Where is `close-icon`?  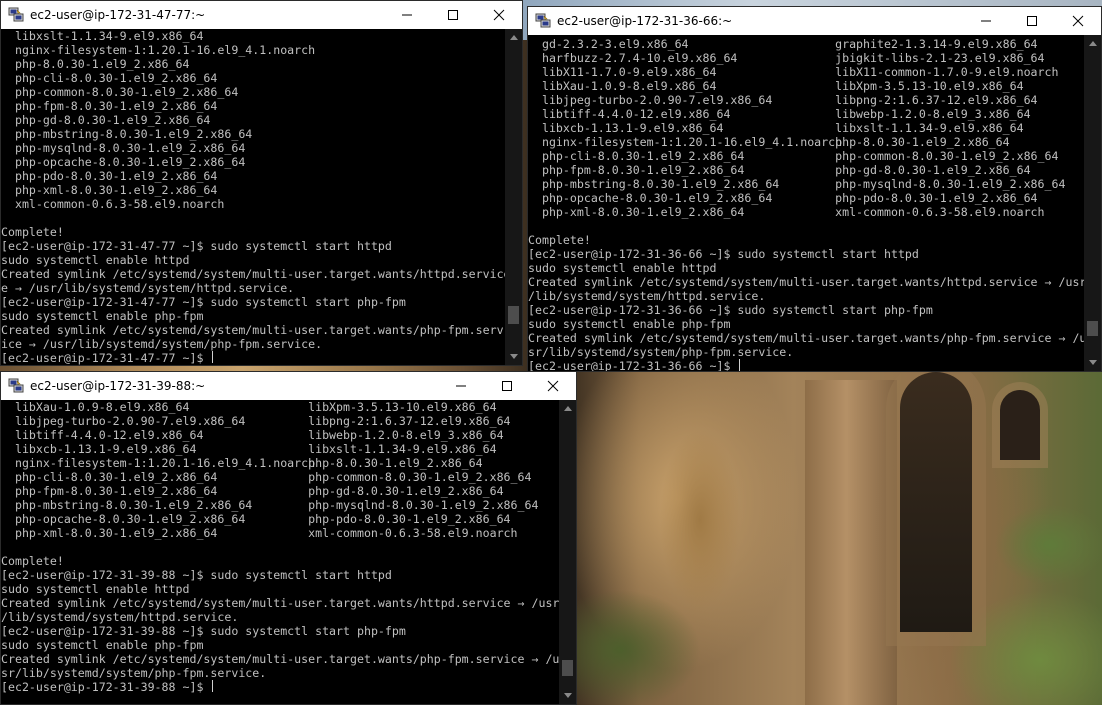 close-icon is located at coordinates (1078, 21).